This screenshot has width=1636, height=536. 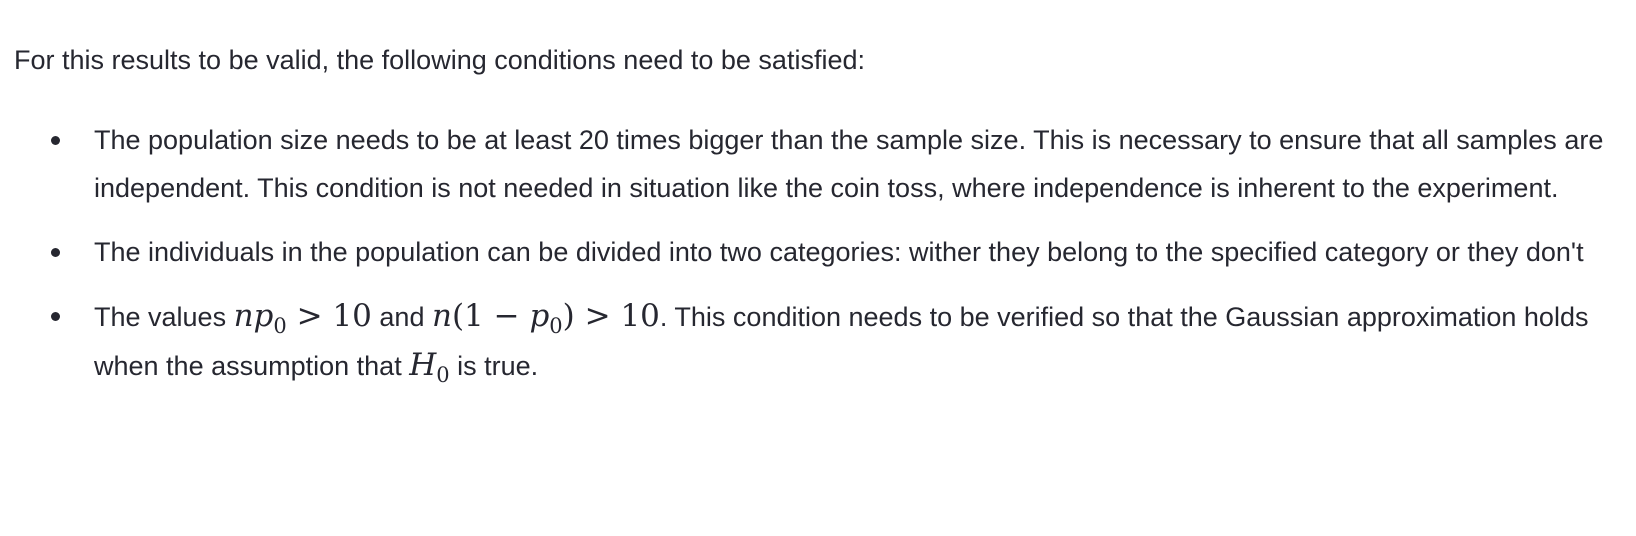 I want to click on math-operator: (1 −, so click(x=490, y=316).